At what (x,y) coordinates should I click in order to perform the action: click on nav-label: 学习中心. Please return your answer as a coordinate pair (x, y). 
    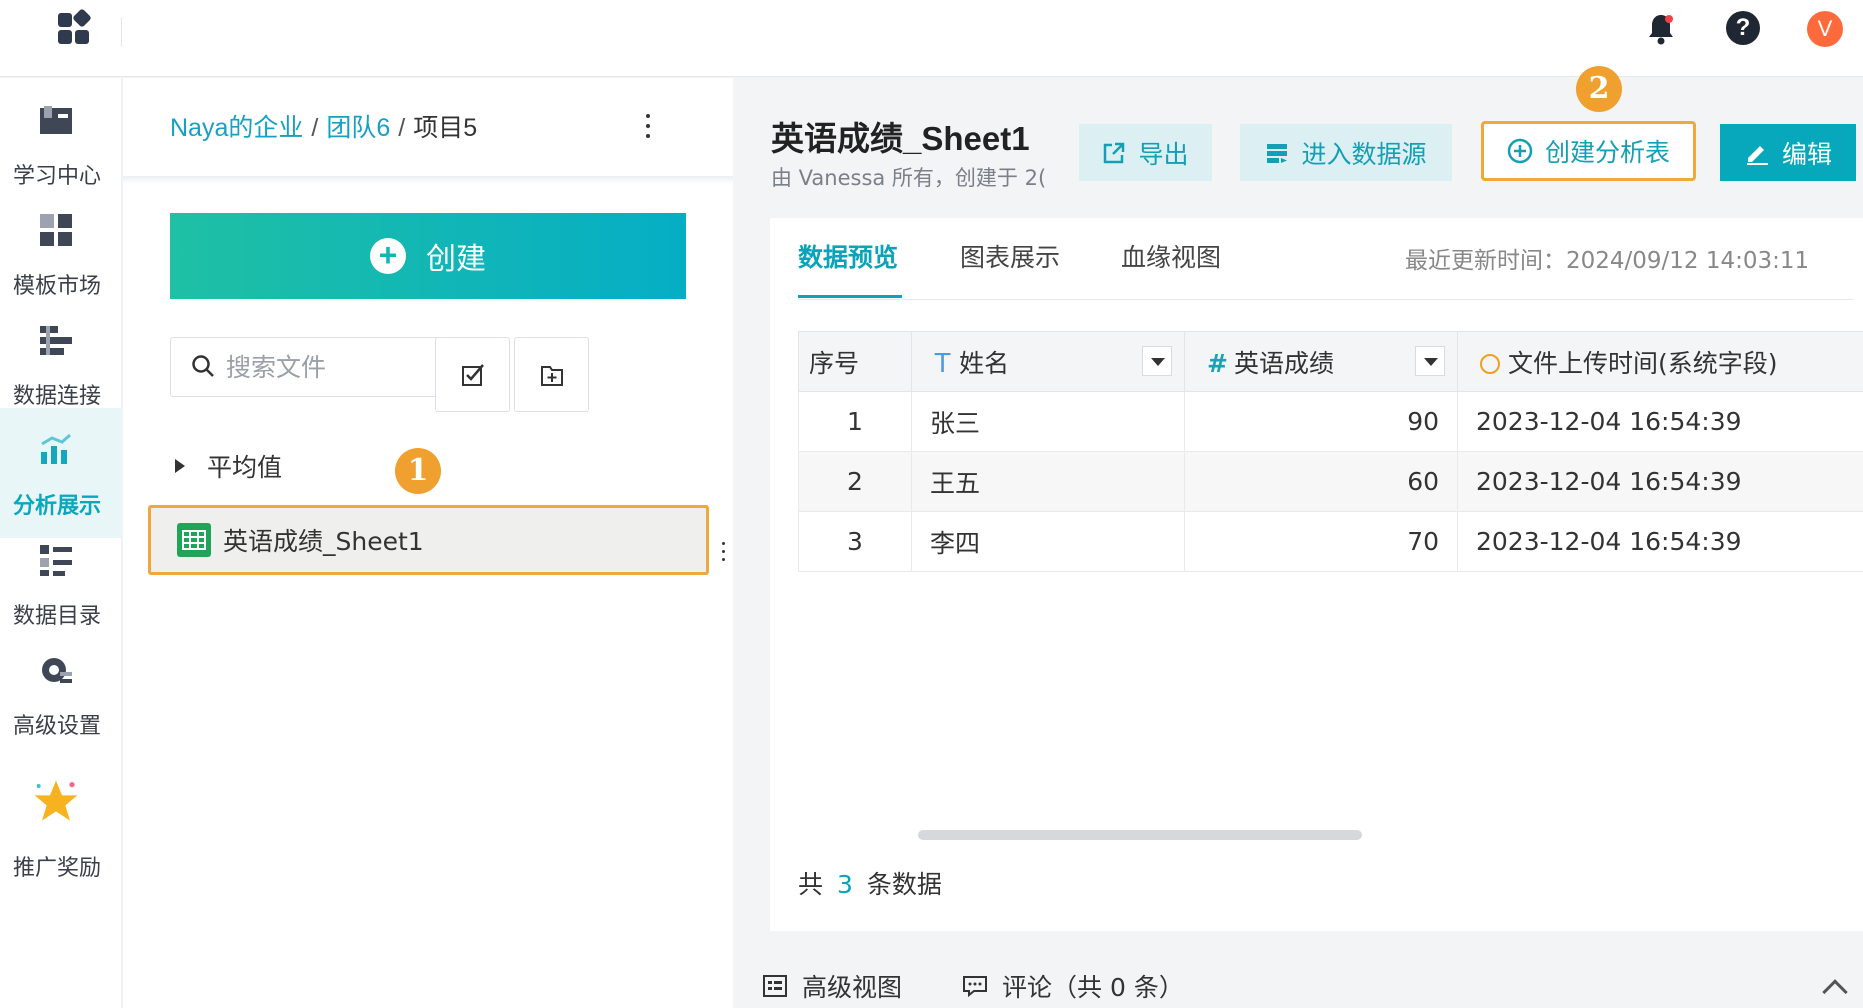
    Looking at the image, I should click on (56, 176).